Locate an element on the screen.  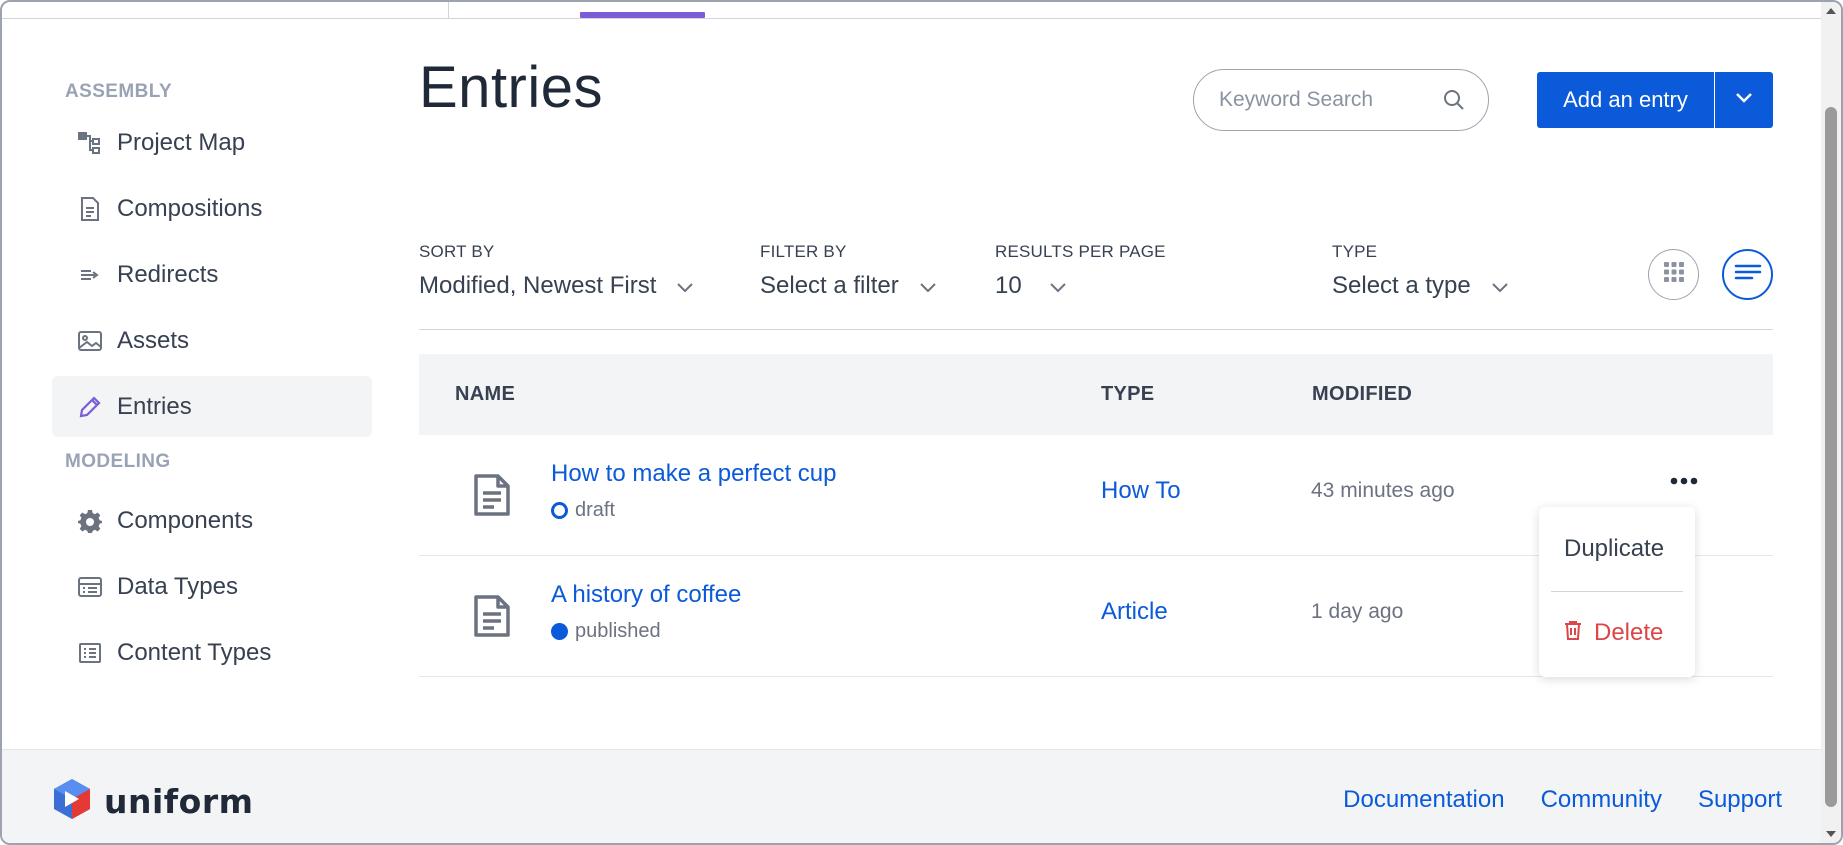
tab-divider is located at coordinates (448, 10).